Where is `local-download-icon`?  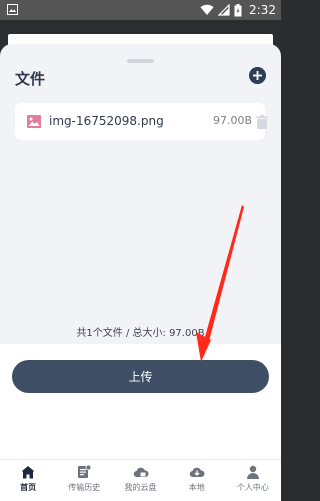
local-download-icon is located at coordinates (197, 472).